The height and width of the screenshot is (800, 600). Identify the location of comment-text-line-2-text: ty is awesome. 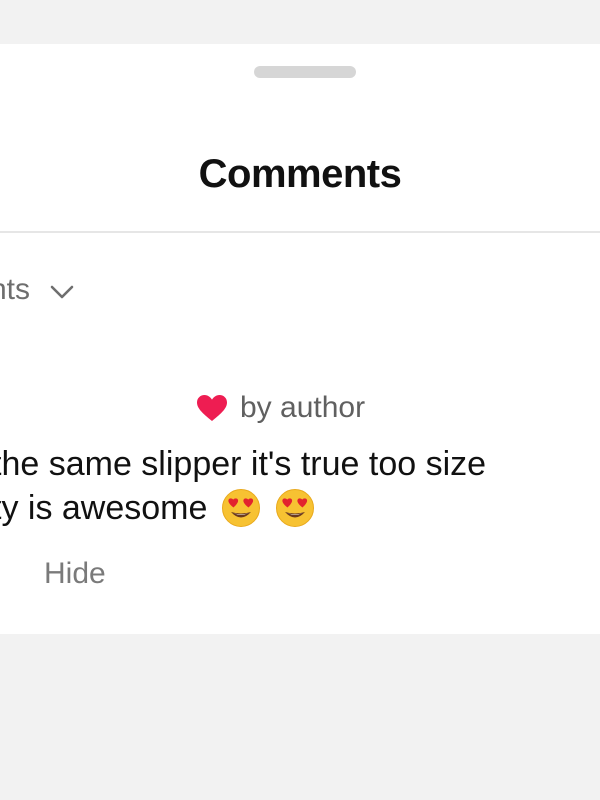
(104, 508).